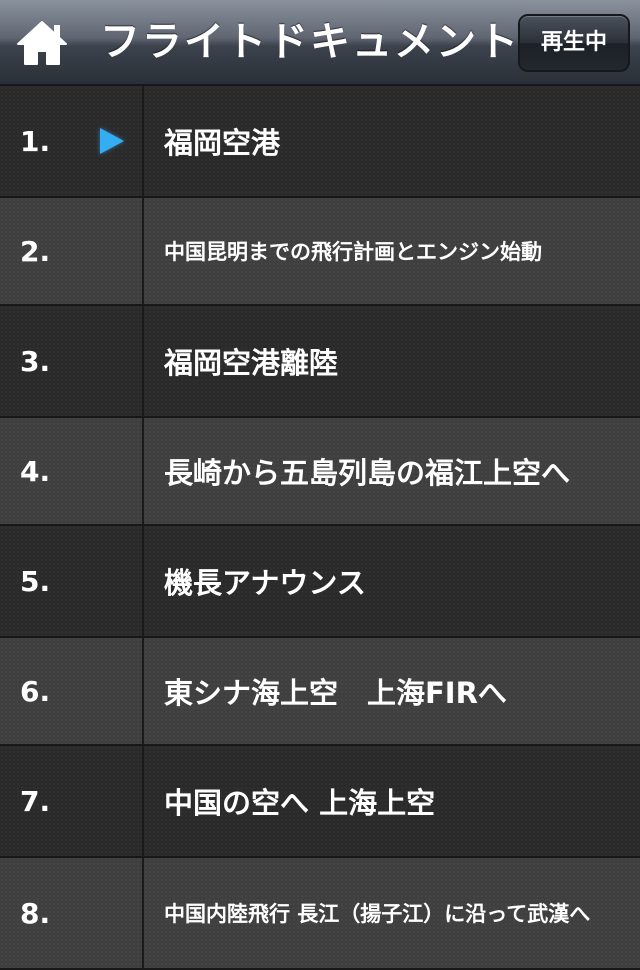 This screenshot has height=970, width=640. I want to click on track-title: 機長アナウンス, so click(265, 583).